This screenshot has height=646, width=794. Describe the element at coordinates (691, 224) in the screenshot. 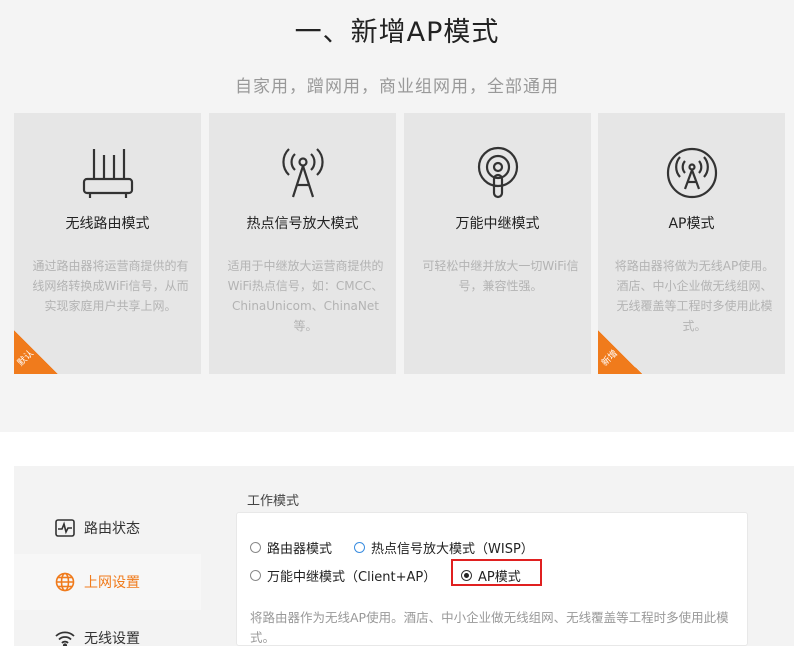

I see `mode-card-name: AP模式` at that location.